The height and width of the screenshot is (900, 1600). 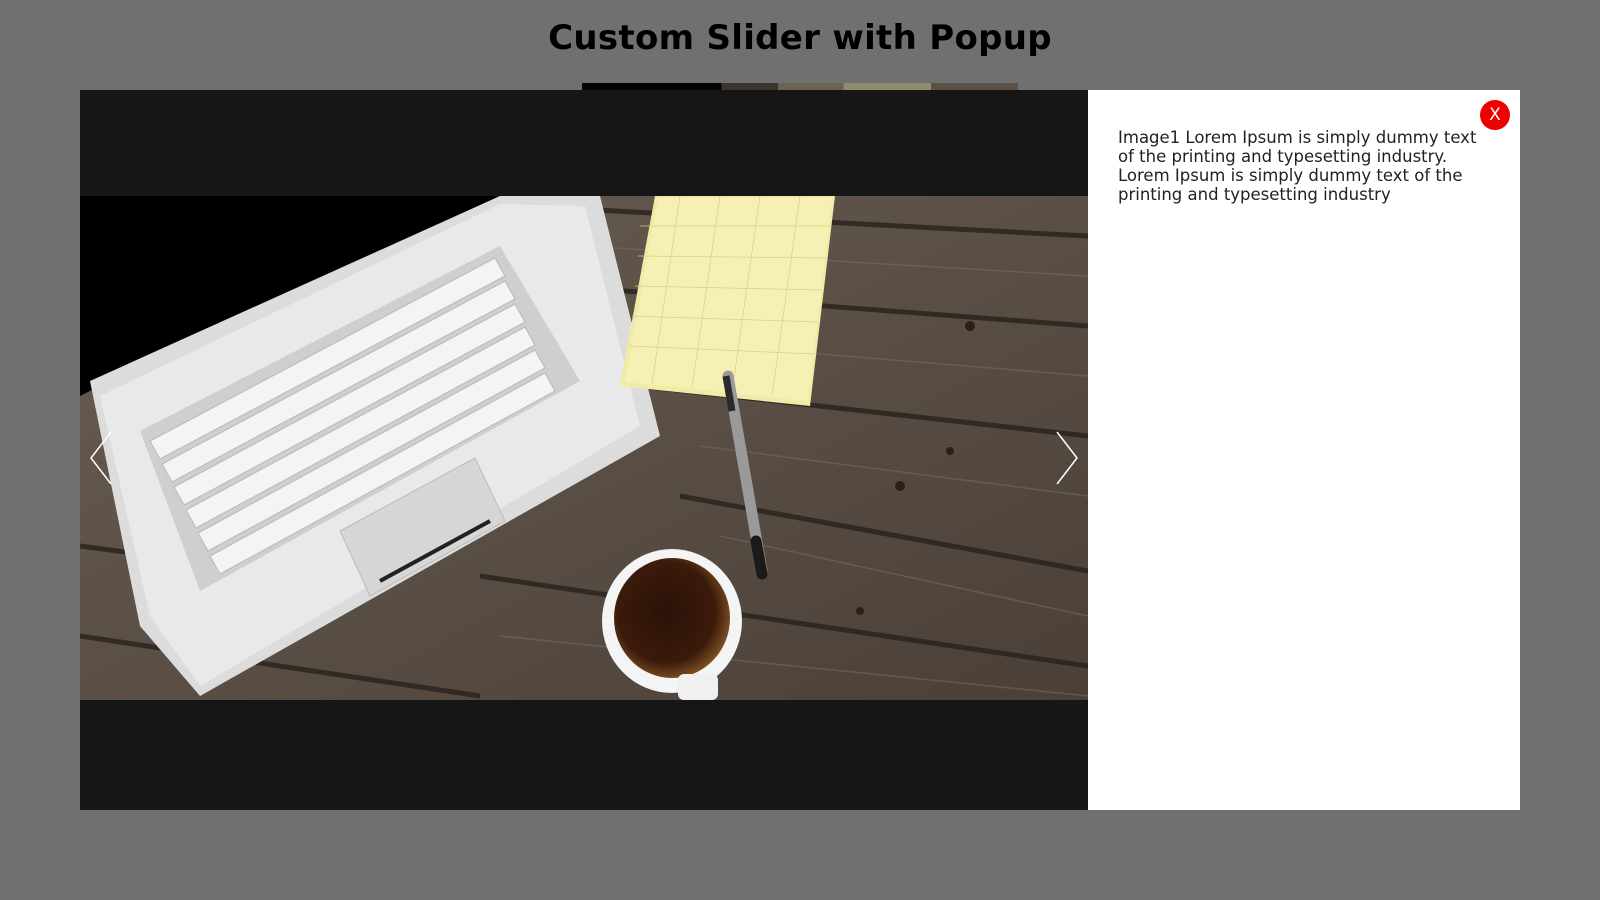 I want to click on next-slide-button, so click(x=1066, y=458).